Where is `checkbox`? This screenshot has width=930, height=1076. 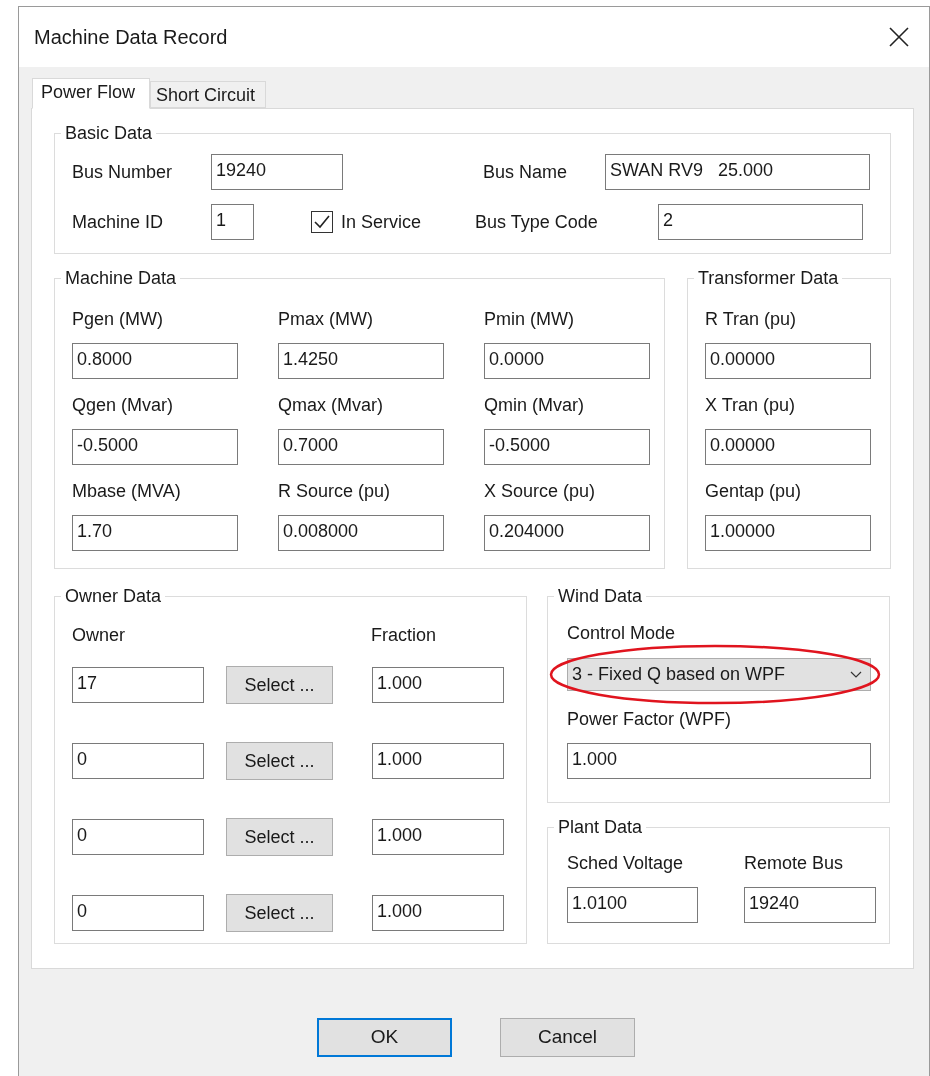 checkbox is located at coordinates (322, 222).